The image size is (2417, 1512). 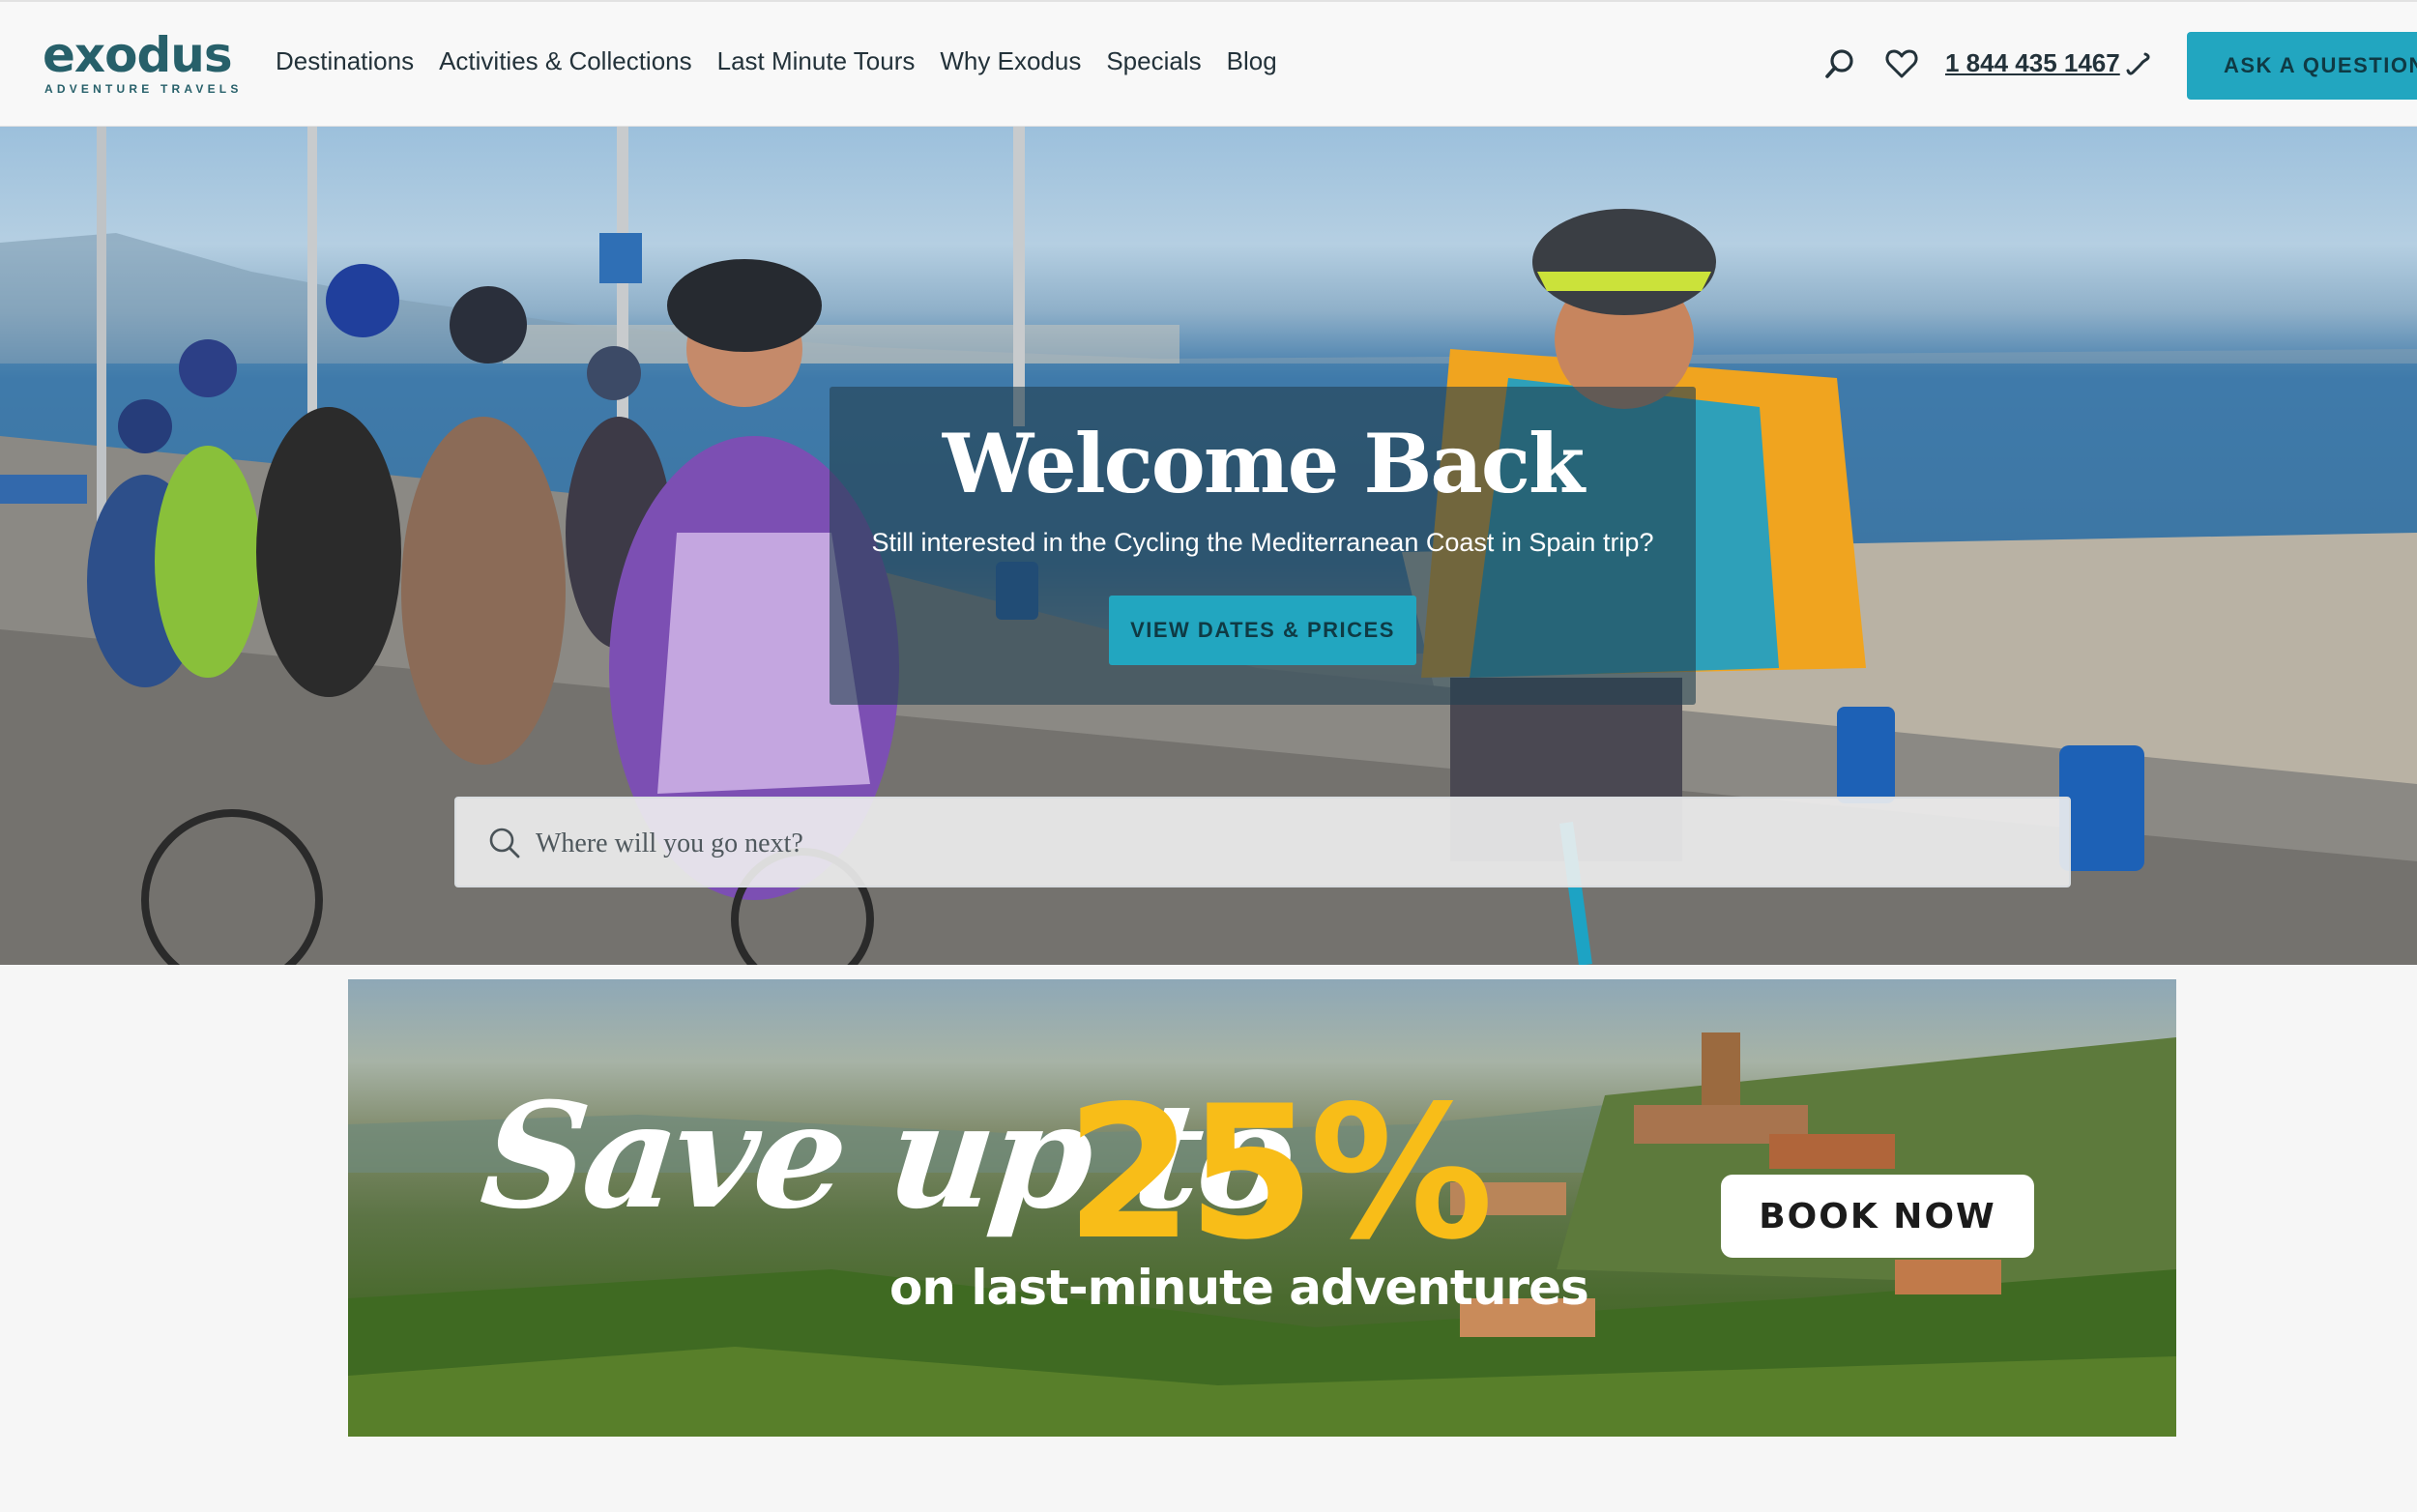 I want to click on nav-destinations: Destinations, so click(x=345, y=61).